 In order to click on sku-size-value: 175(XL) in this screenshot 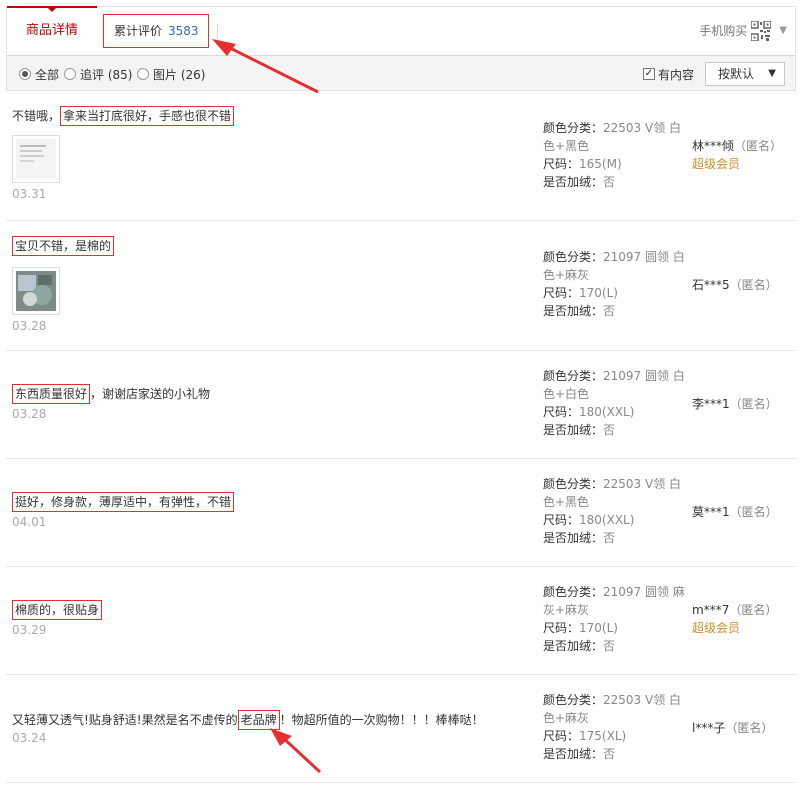, I will do `click(603, 736)`.